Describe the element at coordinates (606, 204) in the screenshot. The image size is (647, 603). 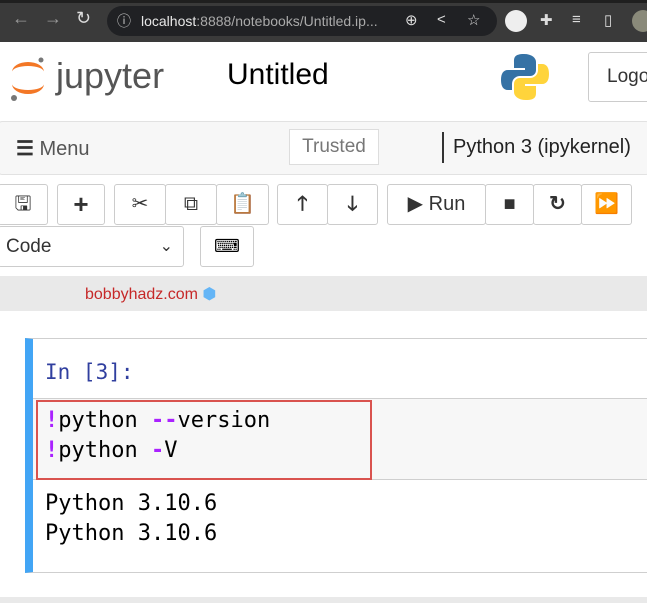
I see `restart-run-all-button: ⏩` at that location.